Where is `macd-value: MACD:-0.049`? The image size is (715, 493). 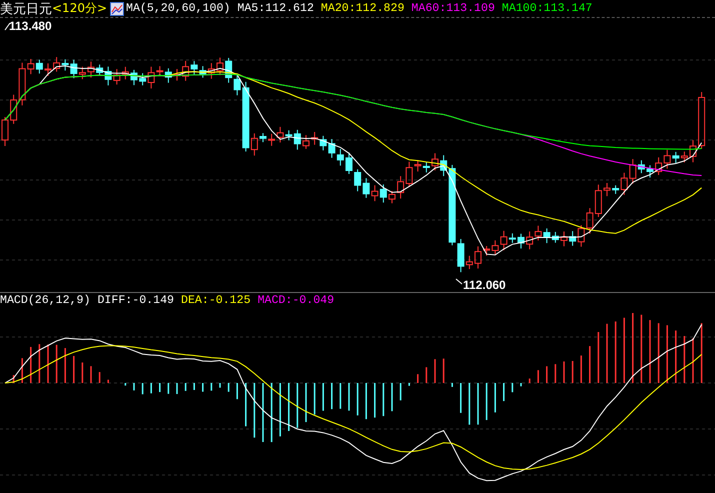
macd-value: MACD:-0.049 is located at coordinates (296, 300).